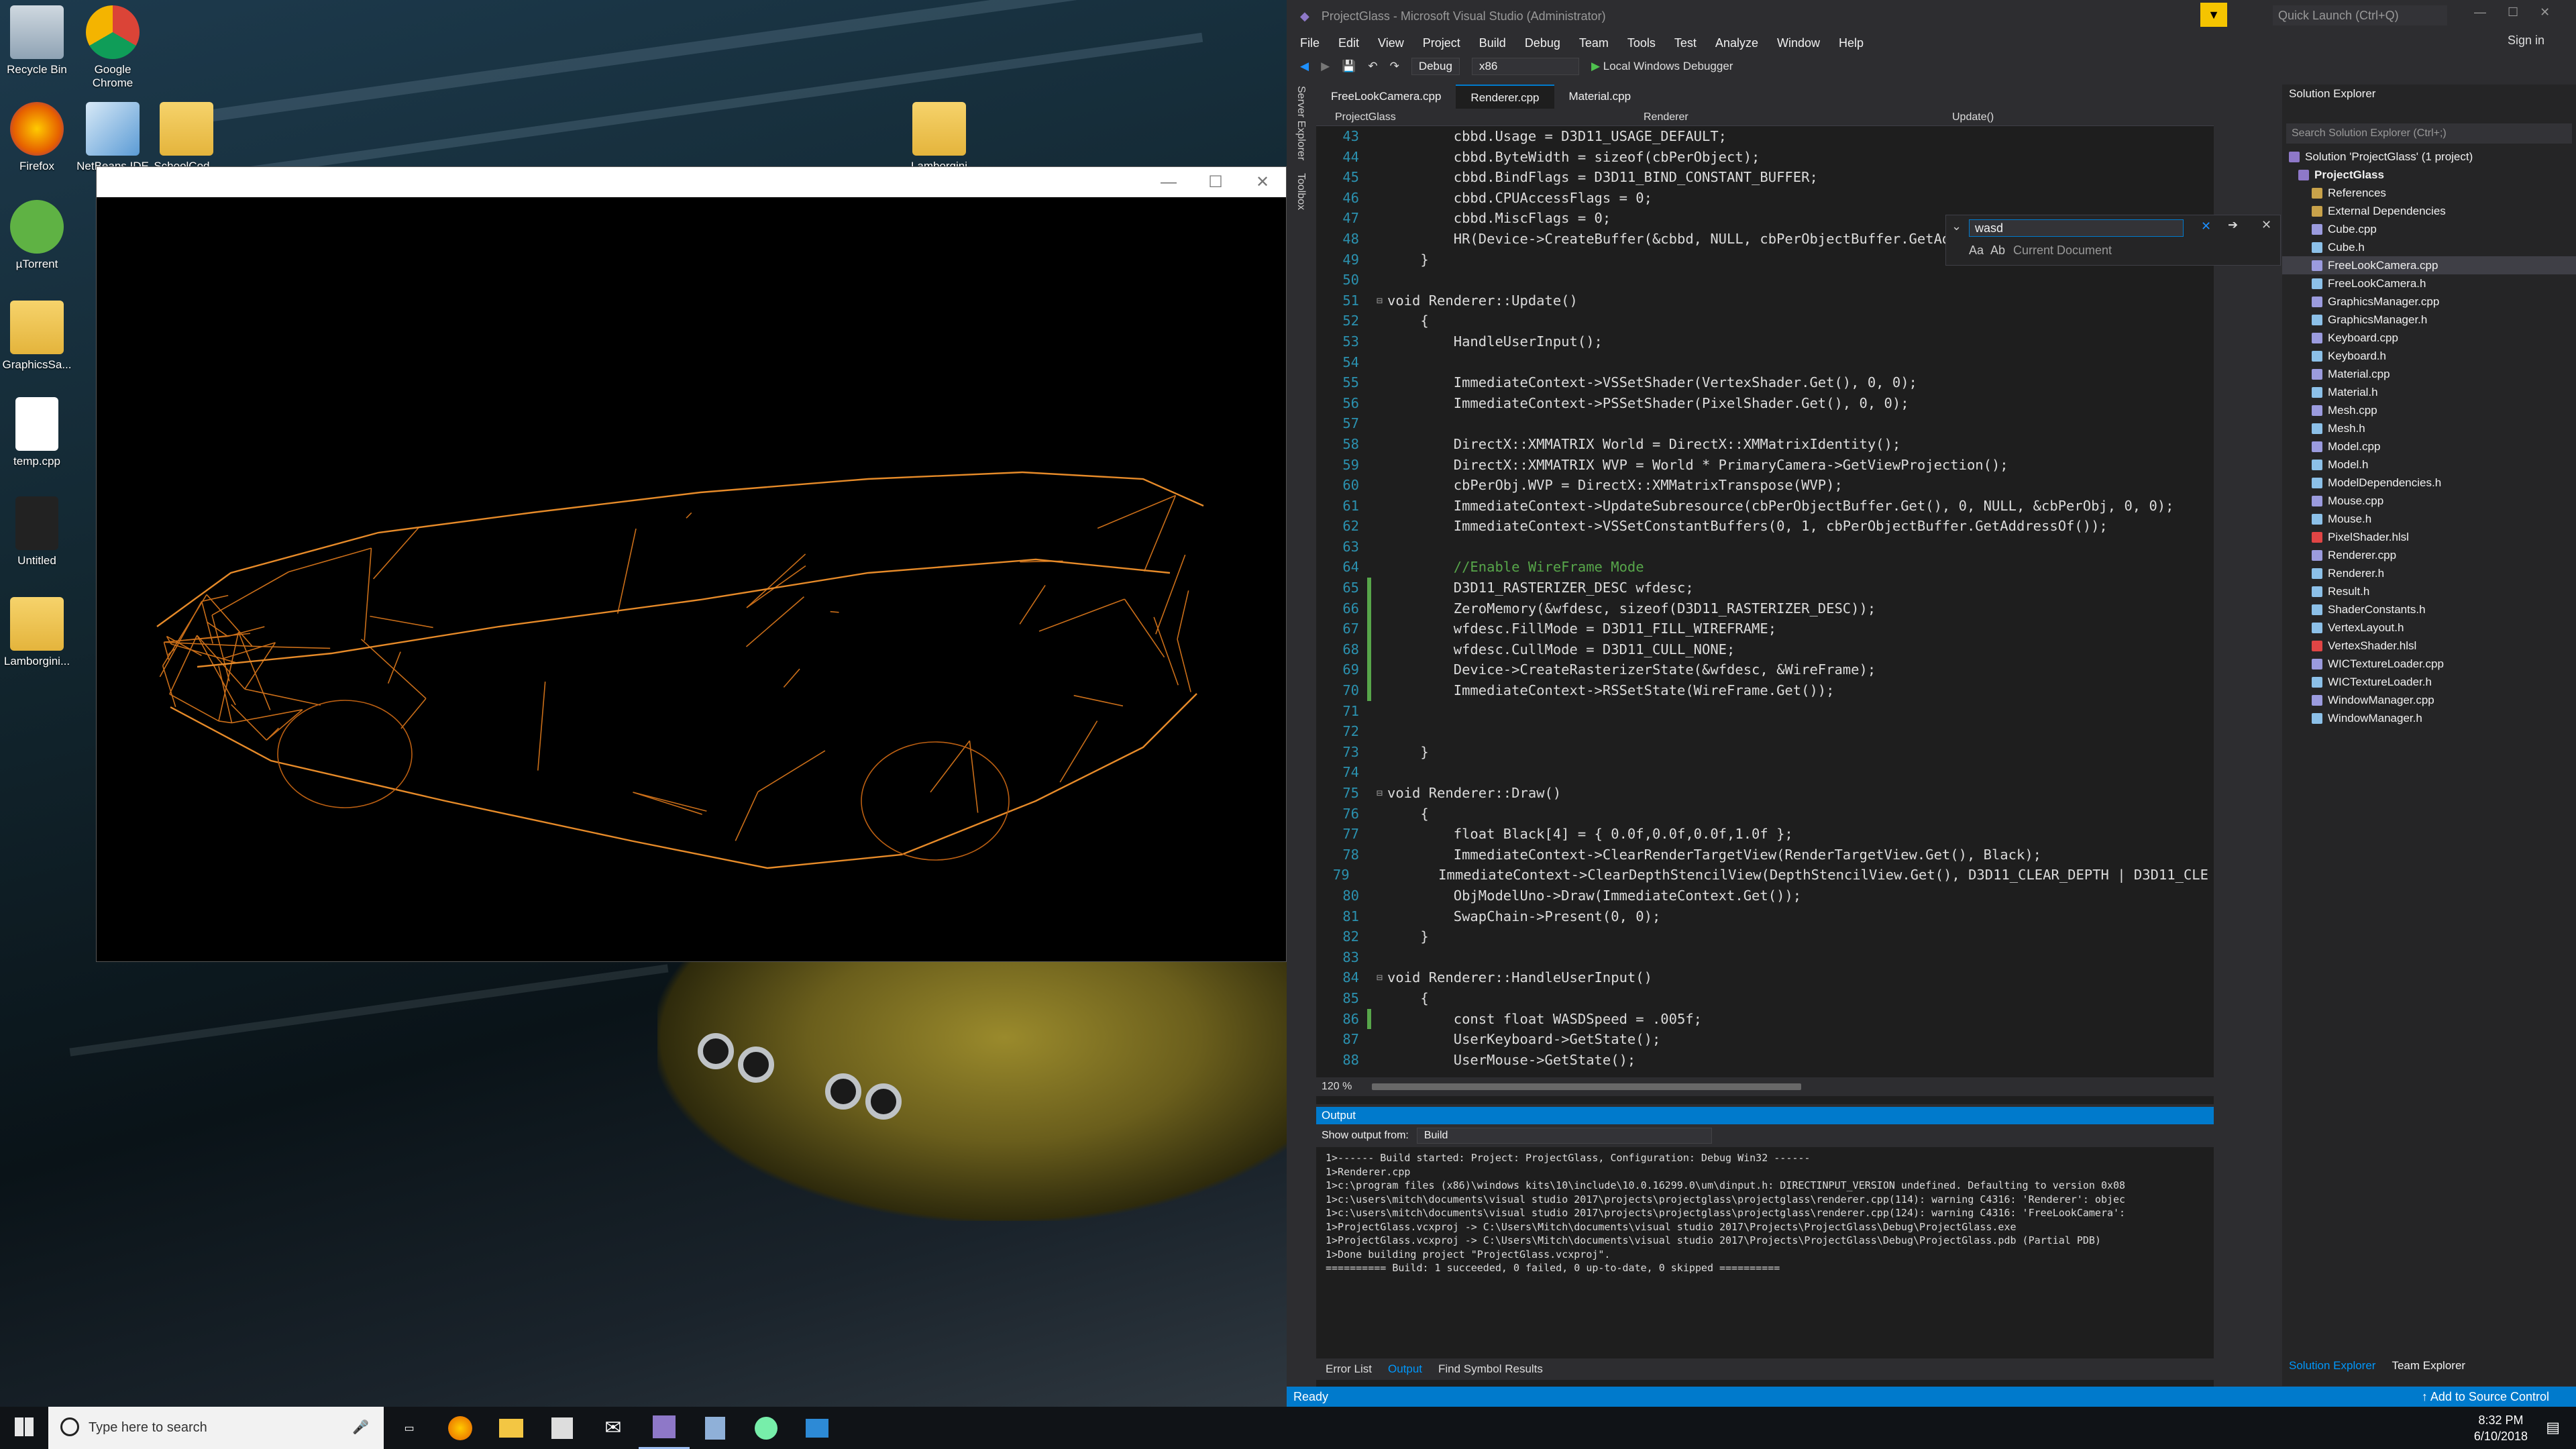  Describe the element at coordinates (2429, 464) in the screenshot. I see `solution-item: Model.h` at that location.